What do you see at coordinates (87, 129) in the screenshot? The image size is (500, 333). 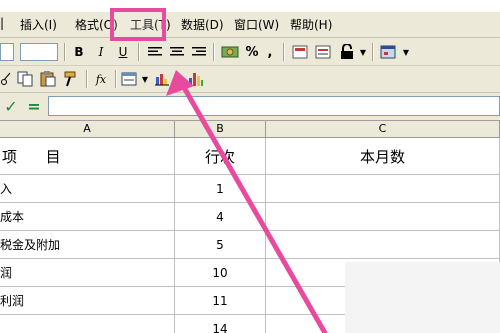 I see `column-header-a: A` at bounding box center [87, 129].